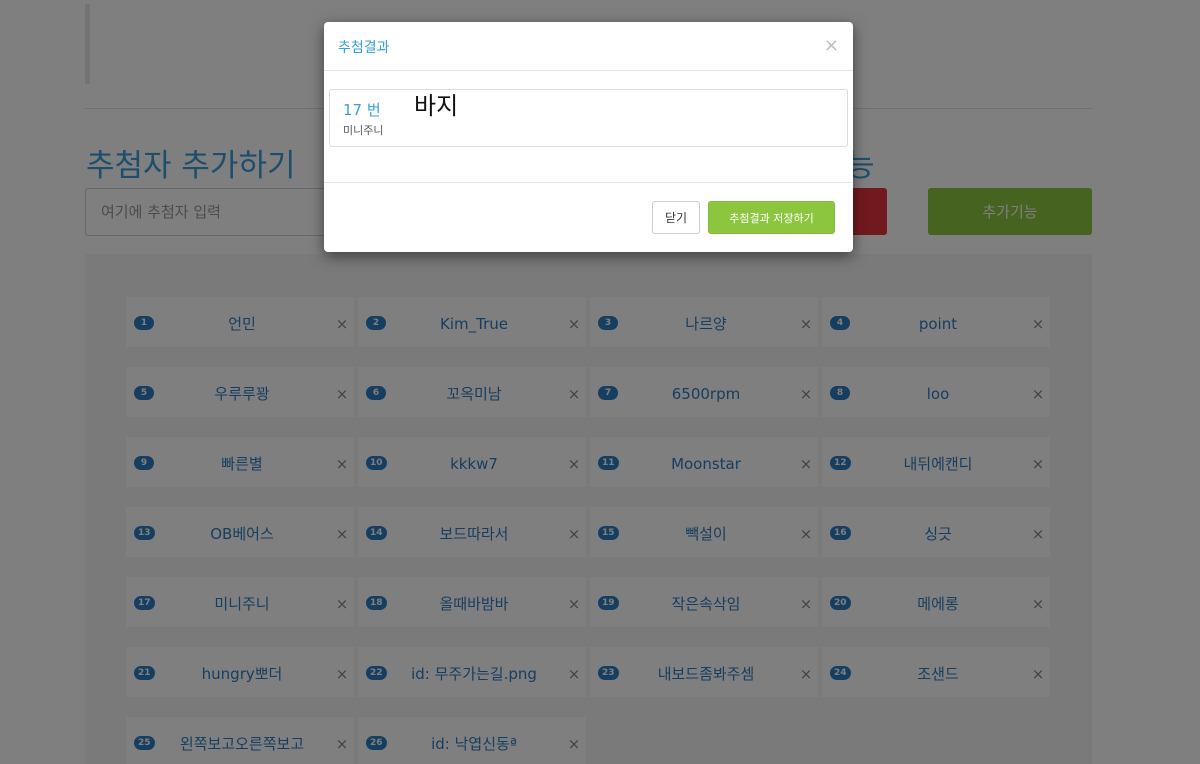 The width and height of the screenshot is (1200, 764). Describe the element at coordinates (363, 130) in the screenshot. I see `result-winner-name: 미니주니` at that location.